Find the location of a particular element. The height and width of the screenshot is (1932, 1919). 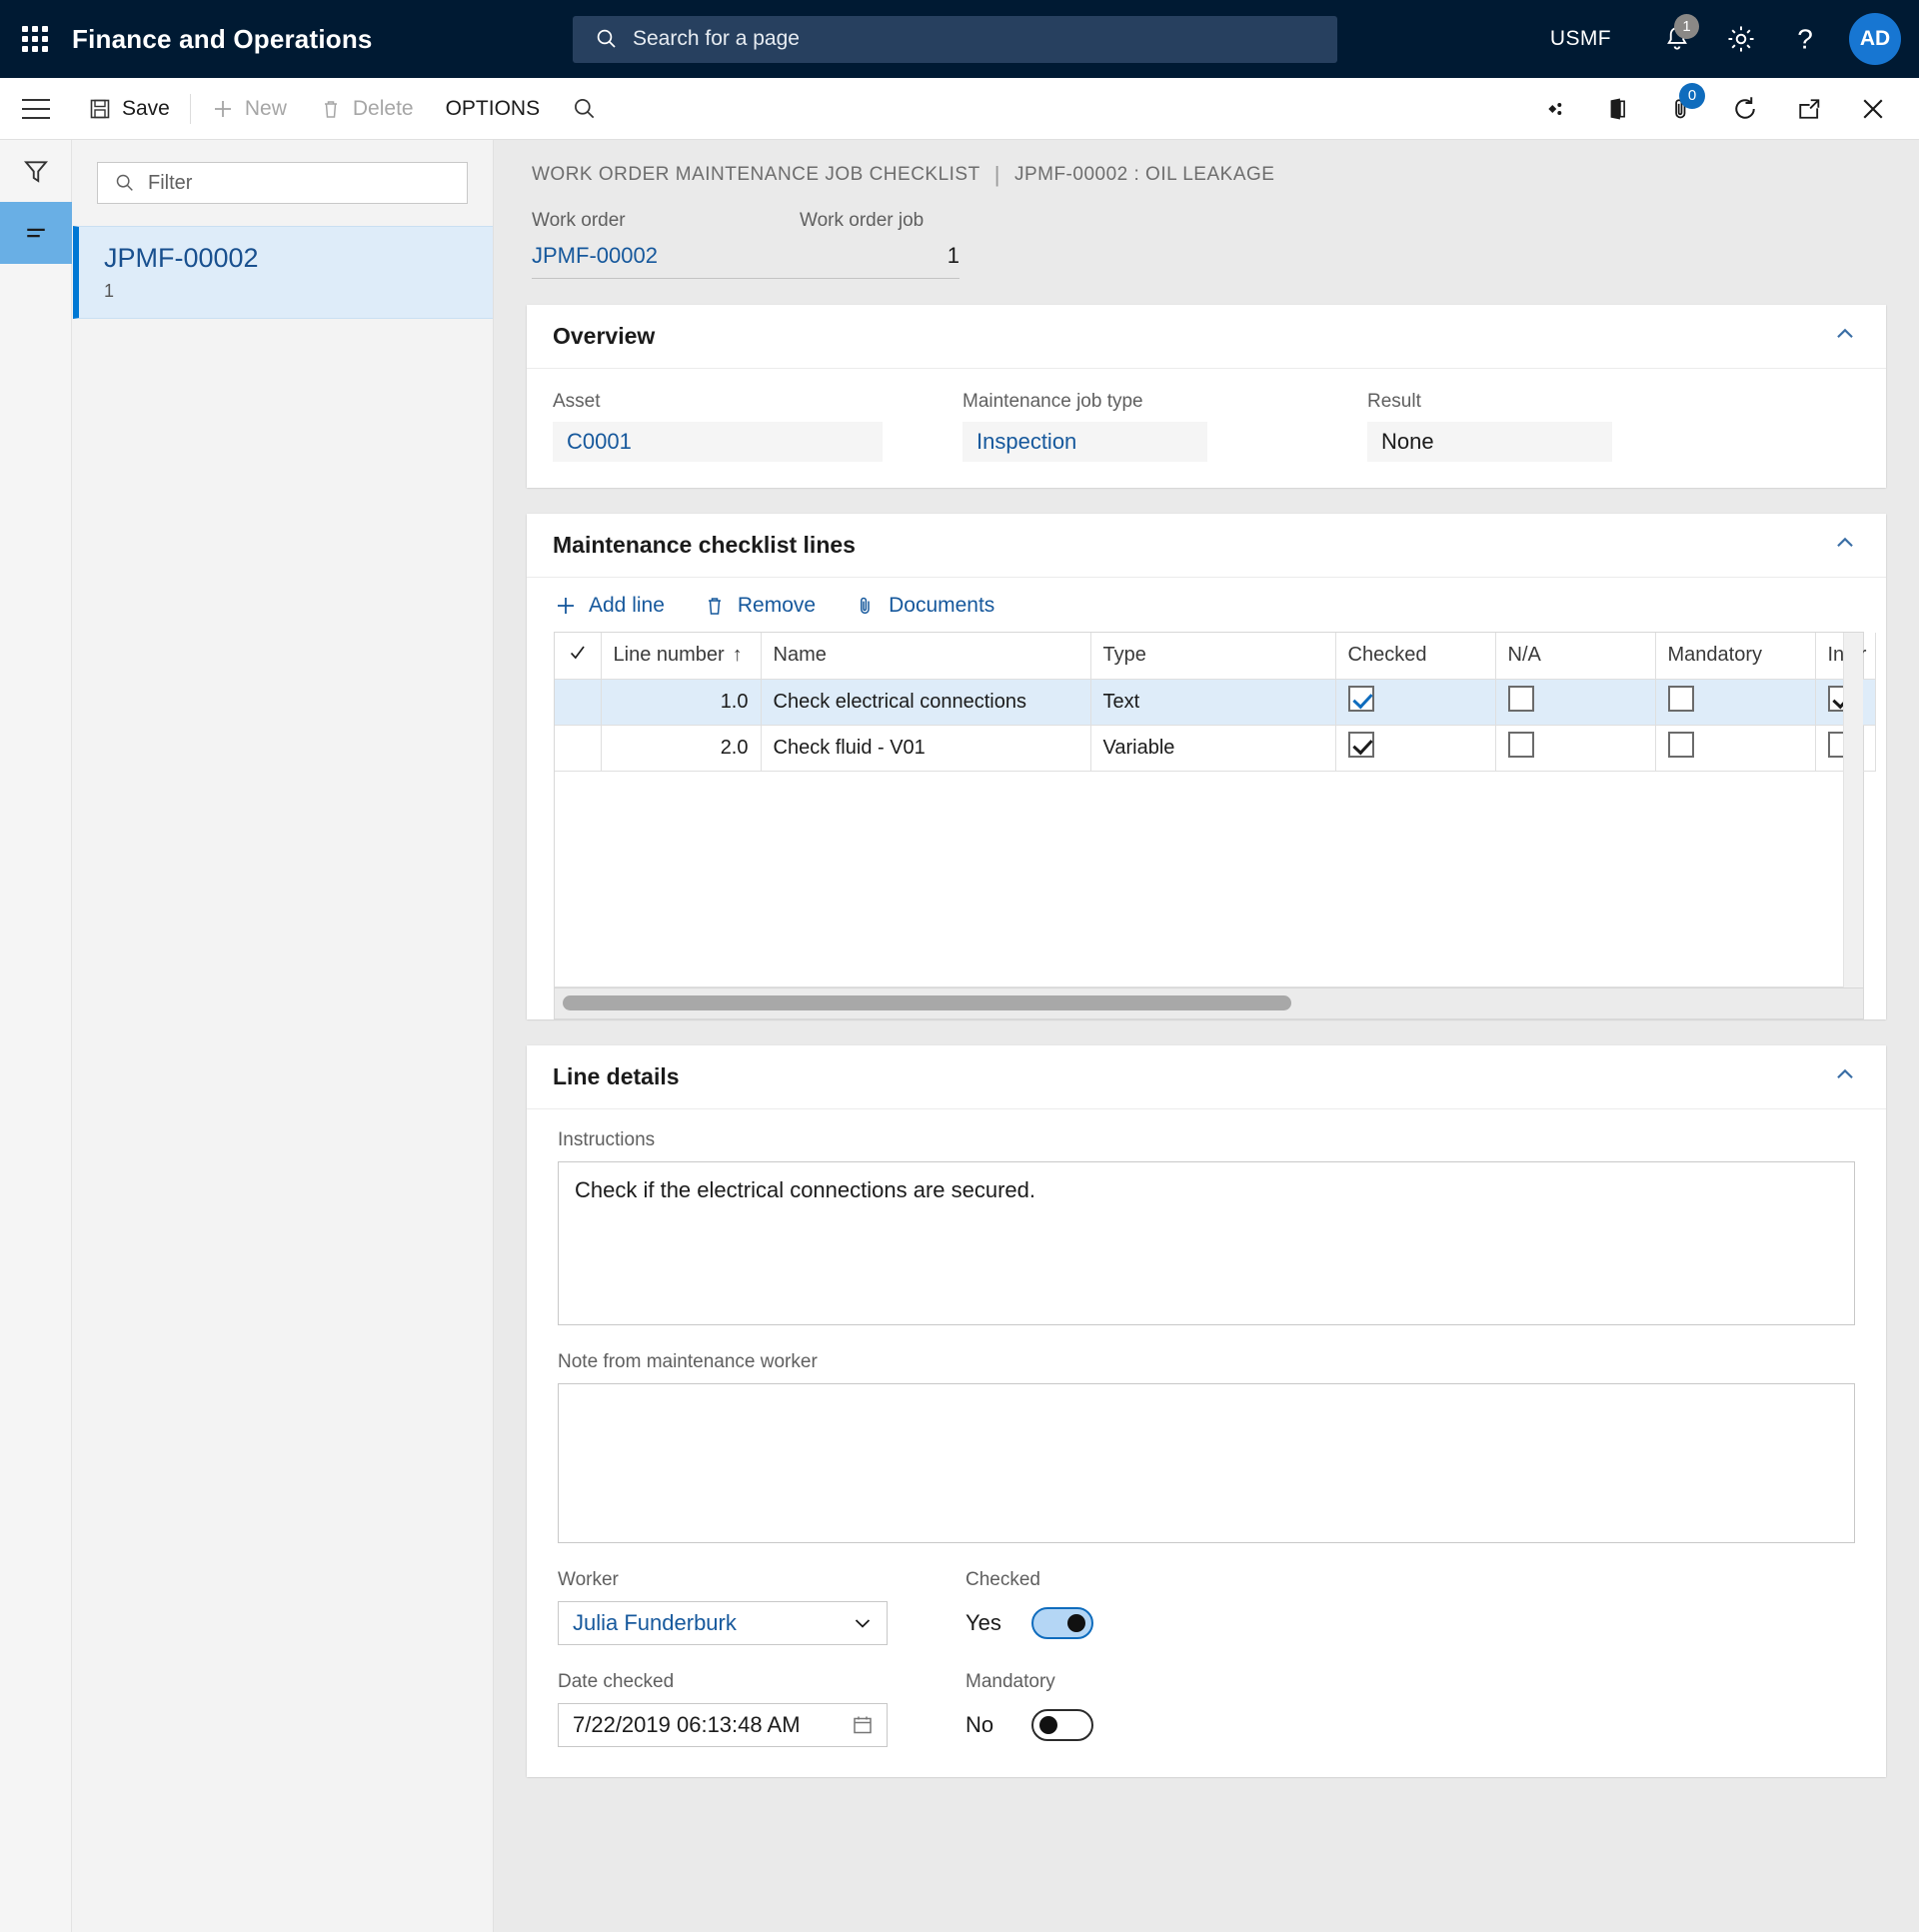

result-value: None is located at coordinates (1490, 442).